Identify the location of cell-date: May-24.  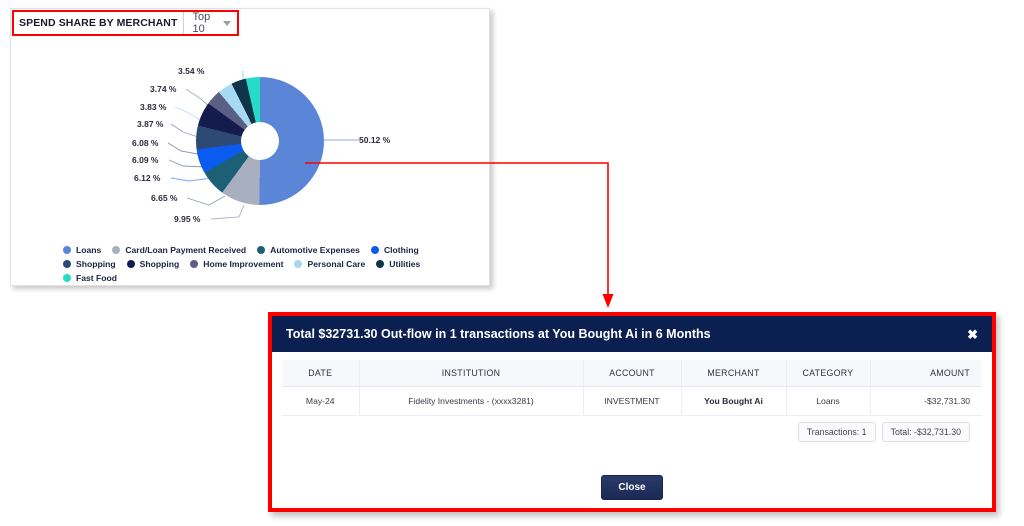
(320, 401).